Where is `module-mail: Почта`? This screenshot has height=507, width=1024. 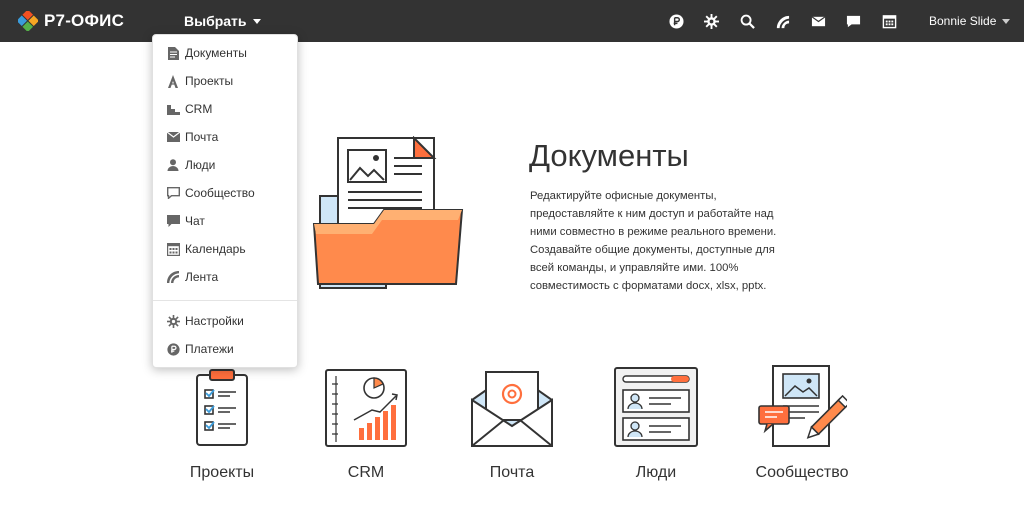
module-mail: Почта is located at coordinates (512, 420).